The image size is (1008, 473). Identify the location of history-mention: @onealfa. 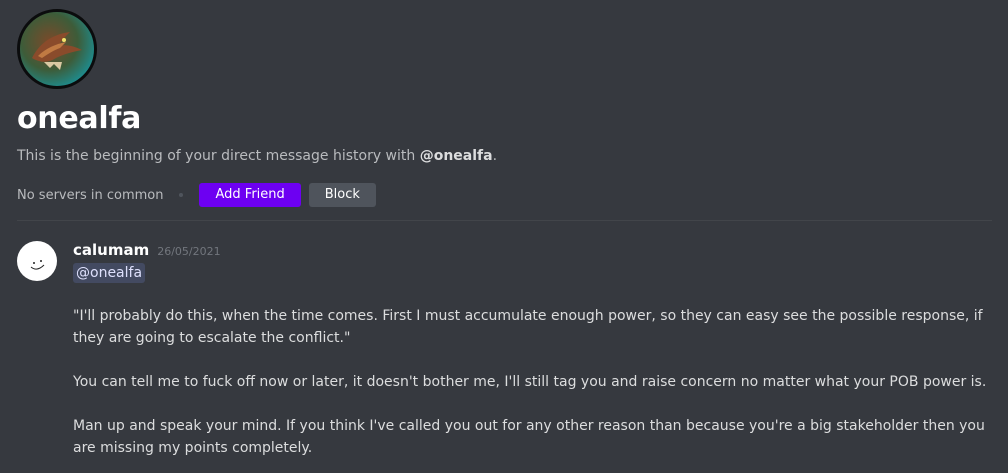
(456, 156).